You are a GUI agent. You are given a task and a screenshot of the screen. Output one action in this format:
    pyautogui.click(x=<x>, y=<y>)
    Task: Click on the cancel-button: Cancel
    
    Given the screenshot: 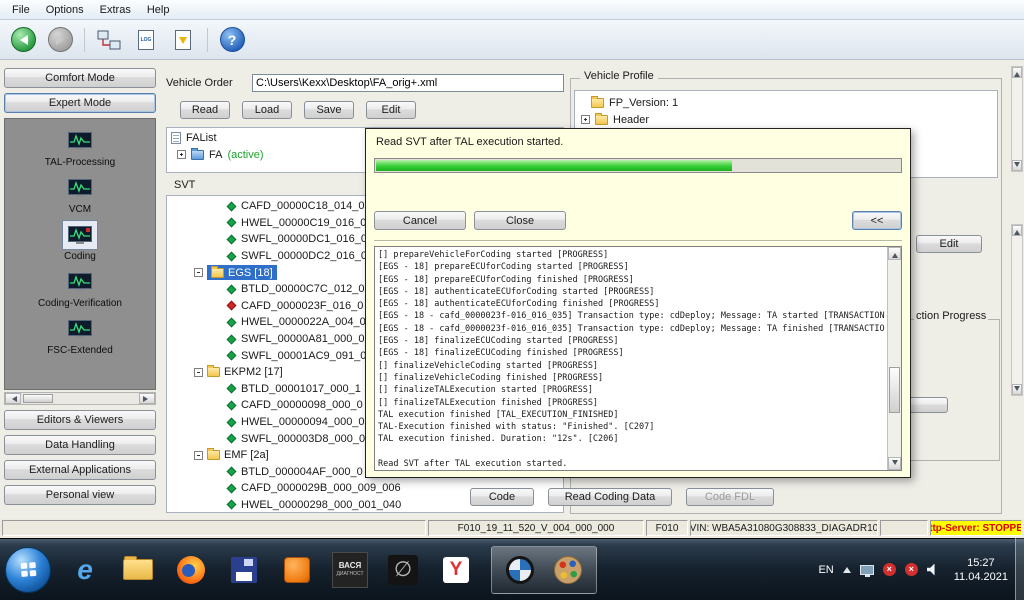 What is the action you would take?
    pyautogui.click(x=420, y=220)
    